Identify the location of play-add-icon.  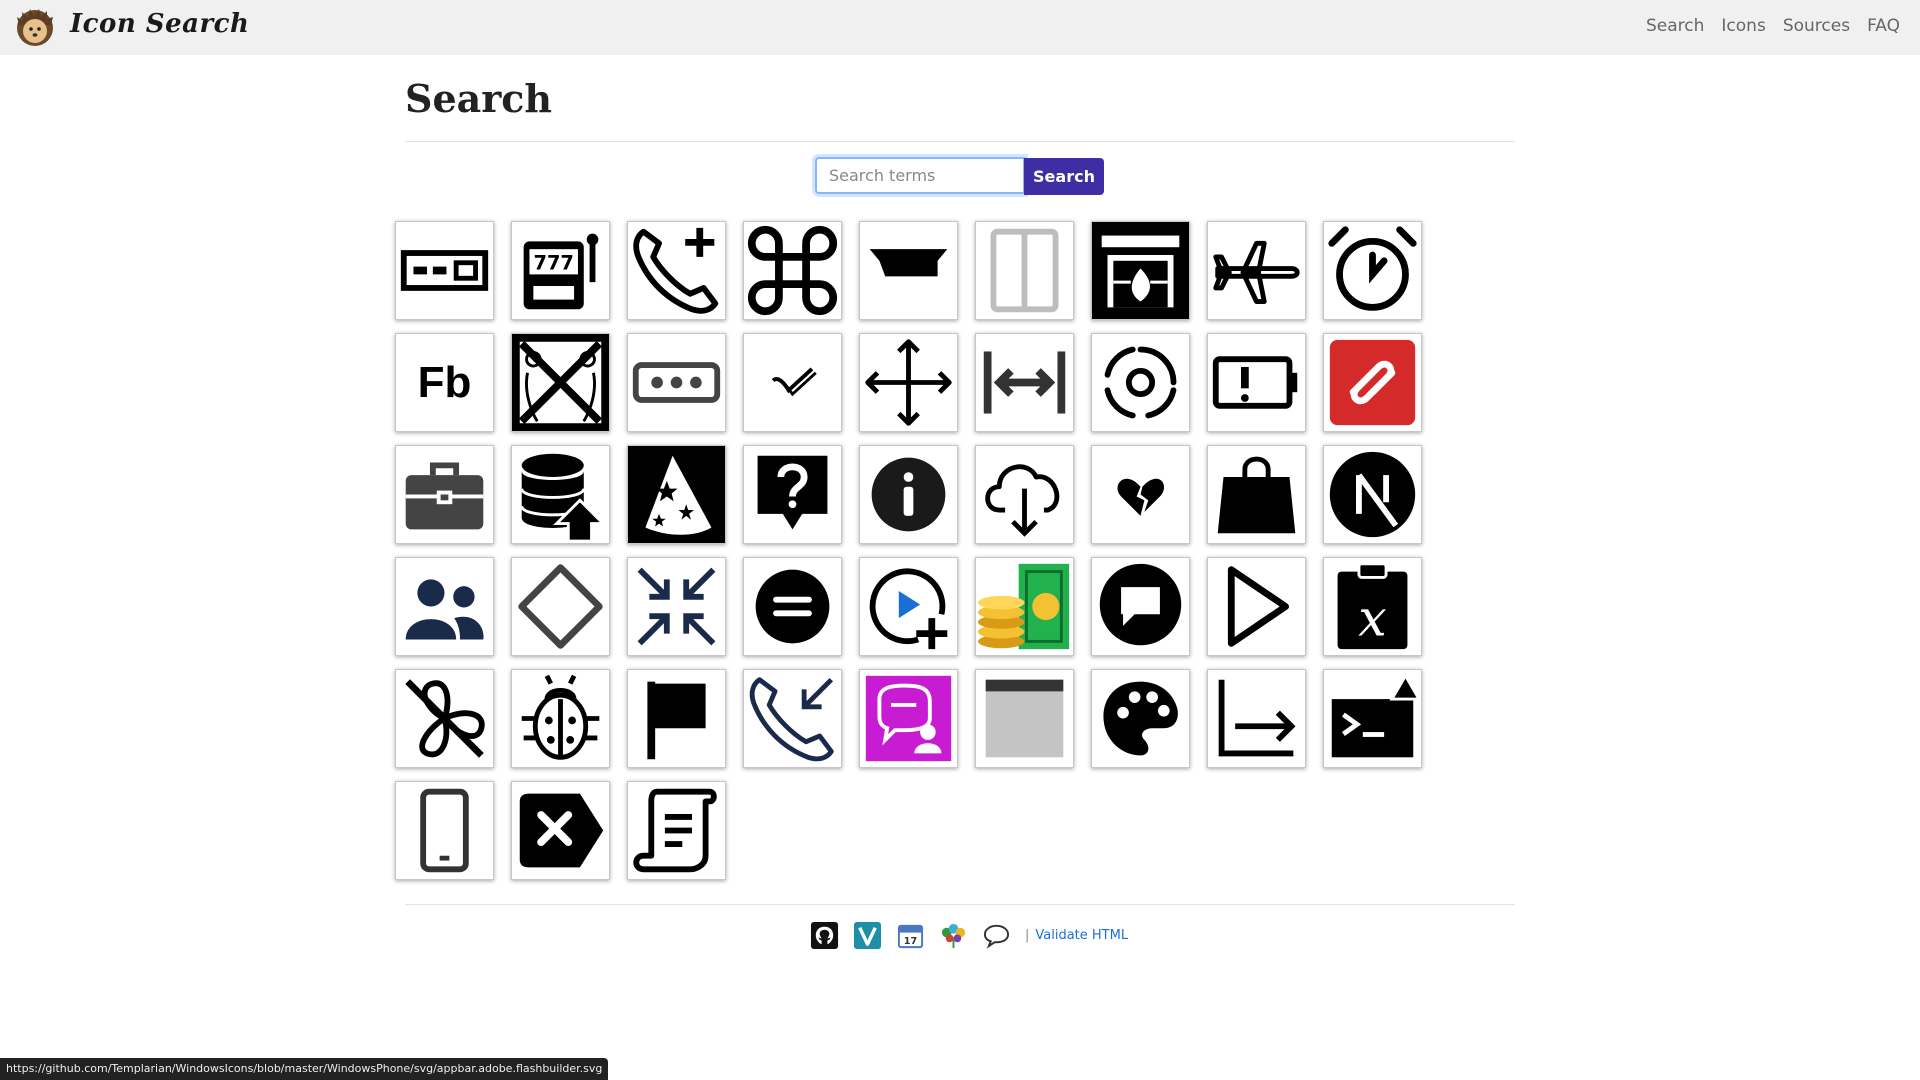
(908, 606).